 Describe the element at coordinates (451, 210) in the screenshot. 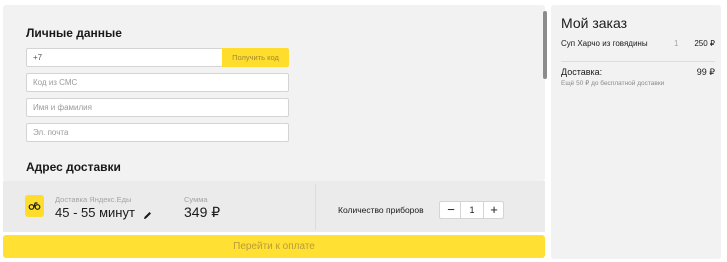

I see `decrease-button: −` at that location.